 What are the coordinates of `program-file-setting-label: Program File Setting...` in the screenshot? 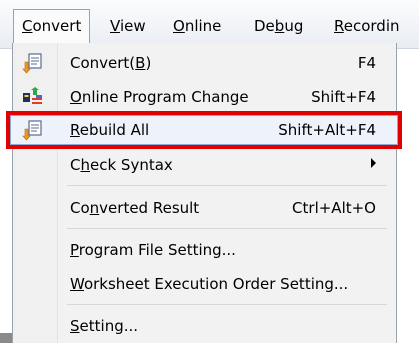 It's located at (153, 250).